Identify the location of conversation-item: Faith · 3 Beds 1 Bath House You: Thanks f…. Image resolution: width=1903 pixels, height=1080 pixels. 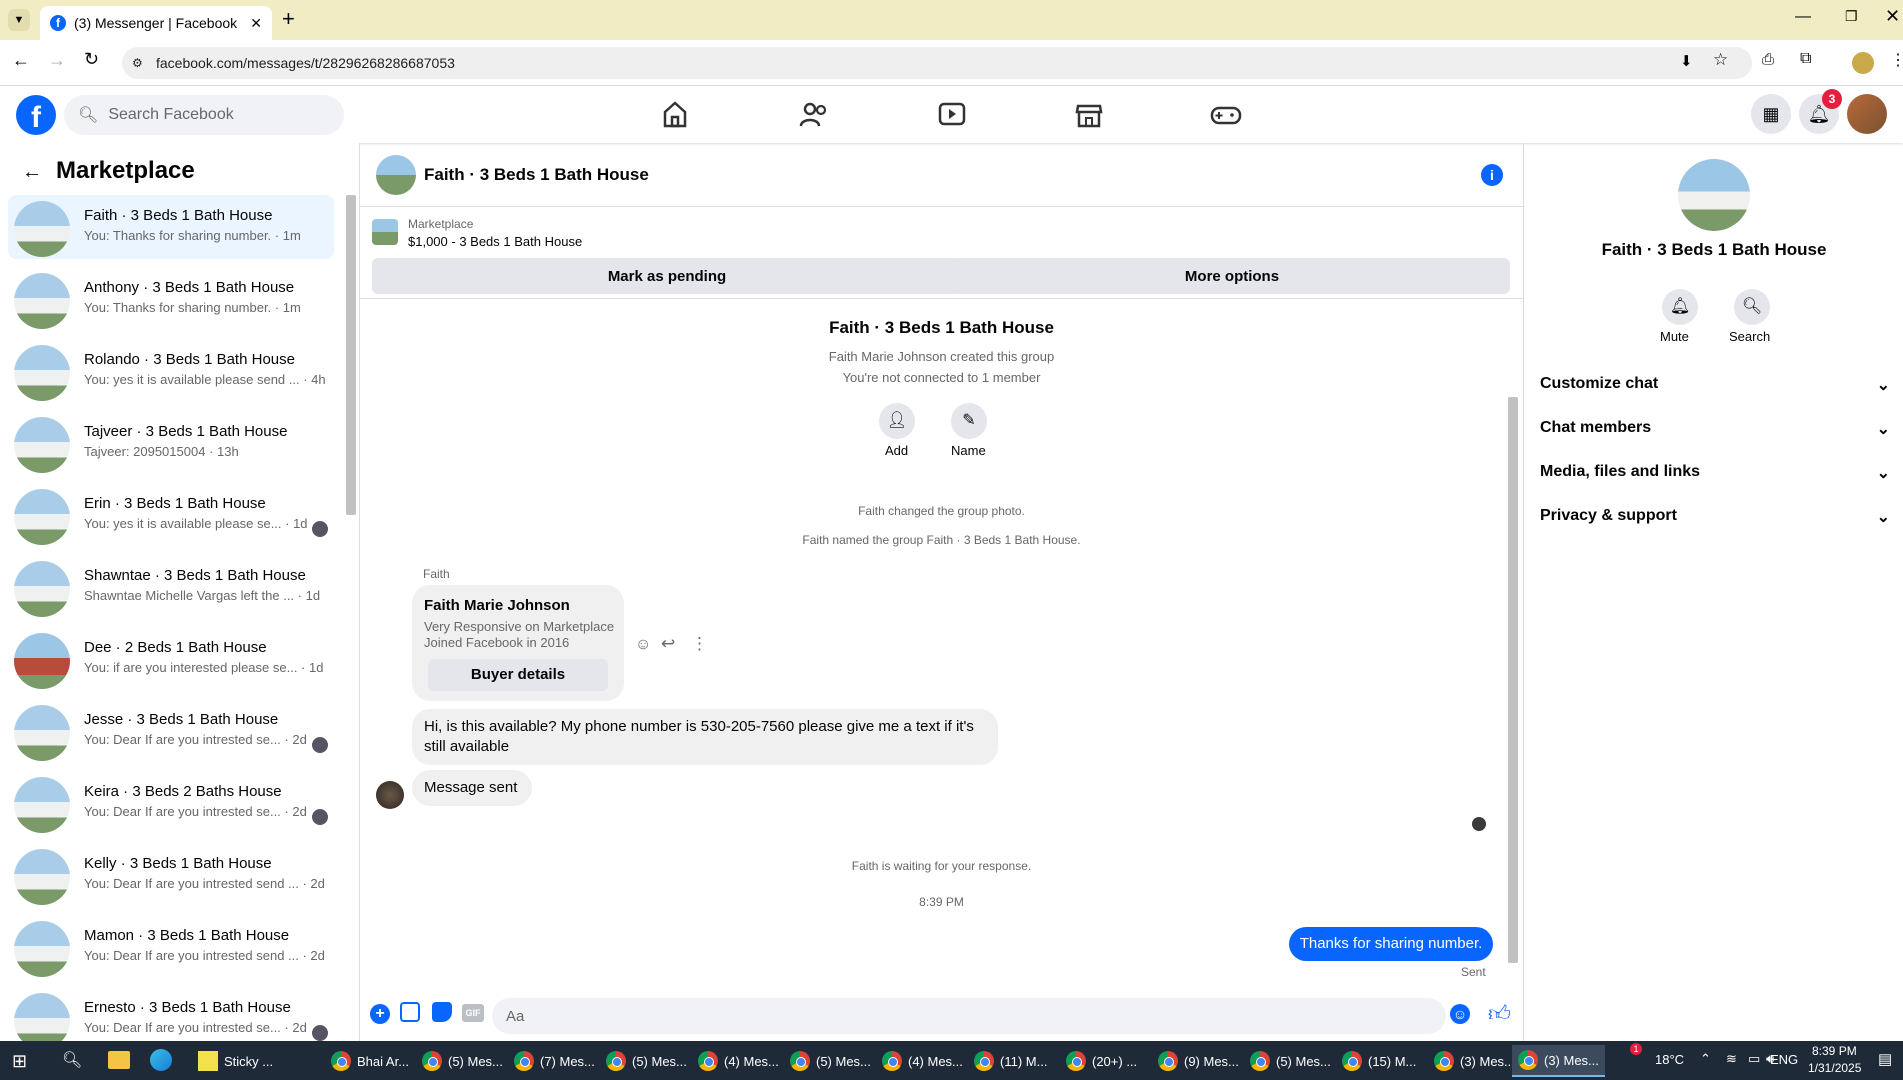
(171, 227).